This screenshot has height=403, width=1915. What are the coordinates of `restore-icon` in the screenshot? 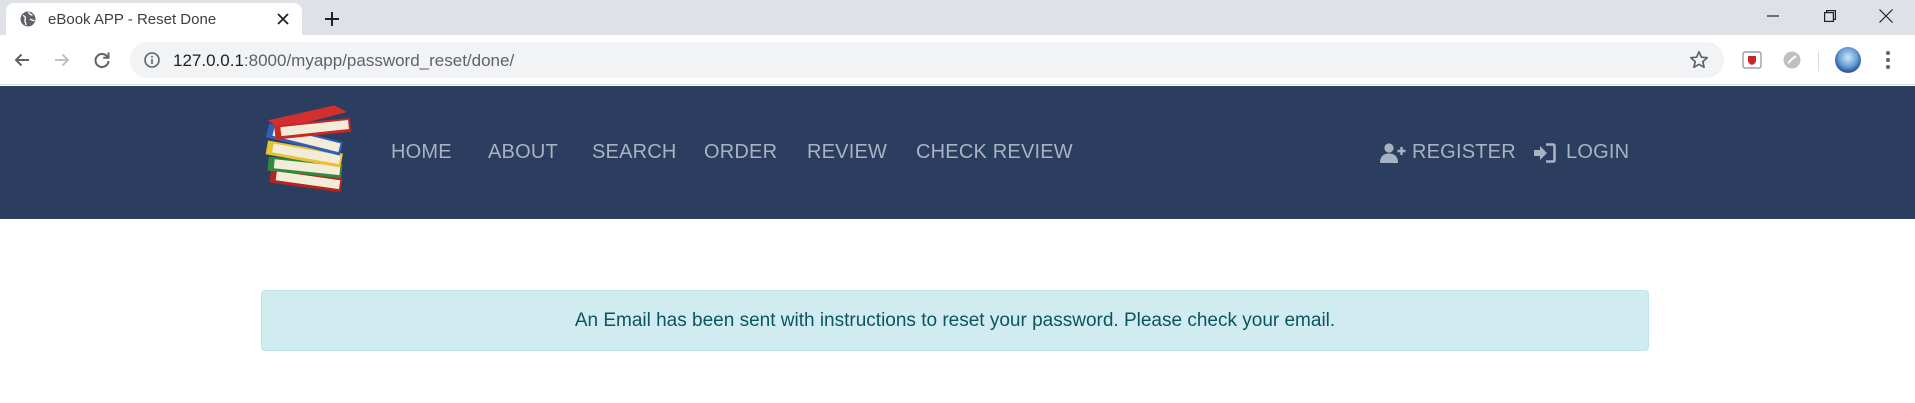 It's located at (1830, 16).